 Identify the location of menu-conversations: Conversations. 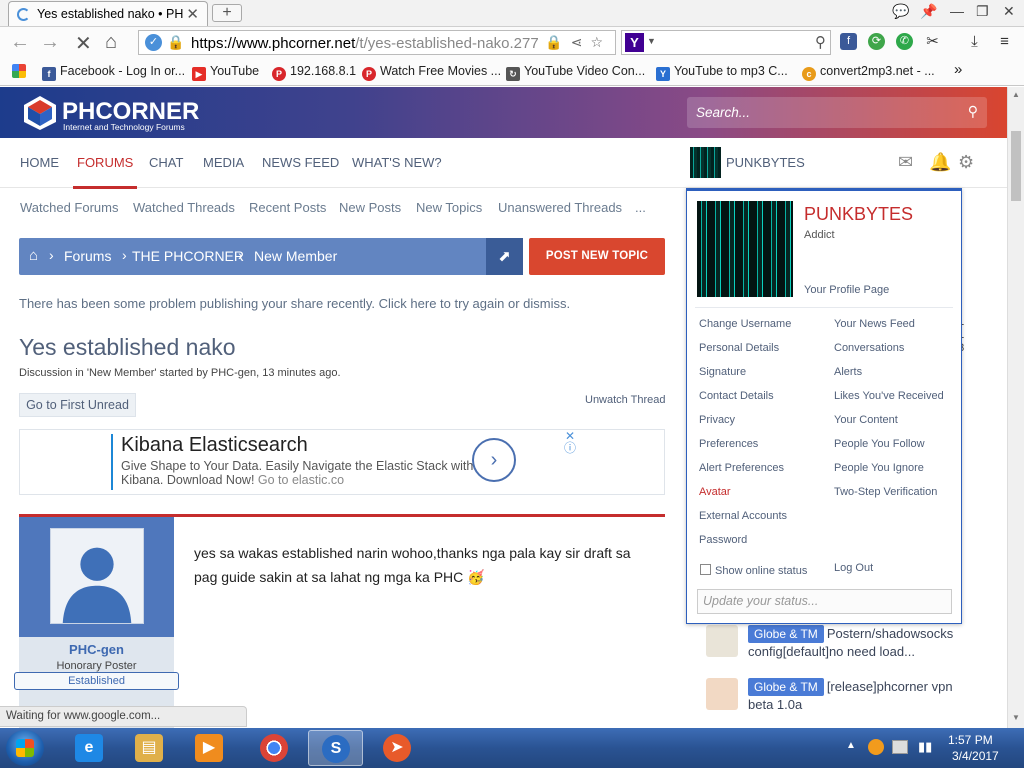
(869, 348).